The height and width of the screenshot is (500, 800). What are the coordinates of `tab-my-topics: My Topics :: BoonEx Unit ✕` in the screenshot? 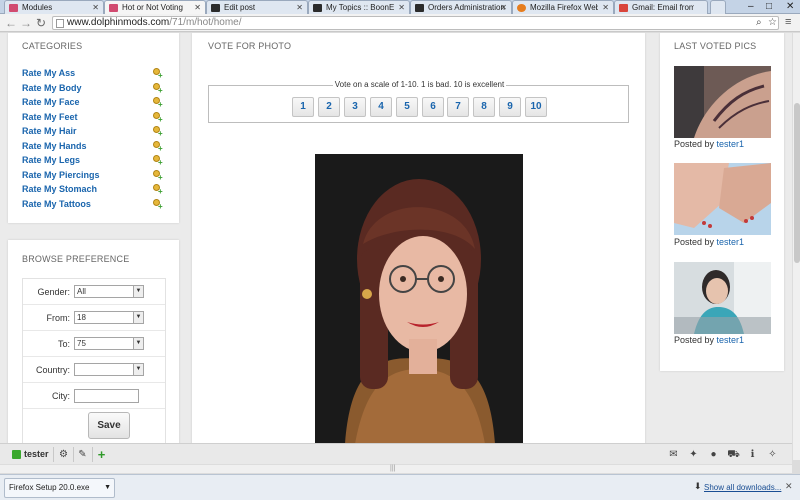 It's located at (359, 7).